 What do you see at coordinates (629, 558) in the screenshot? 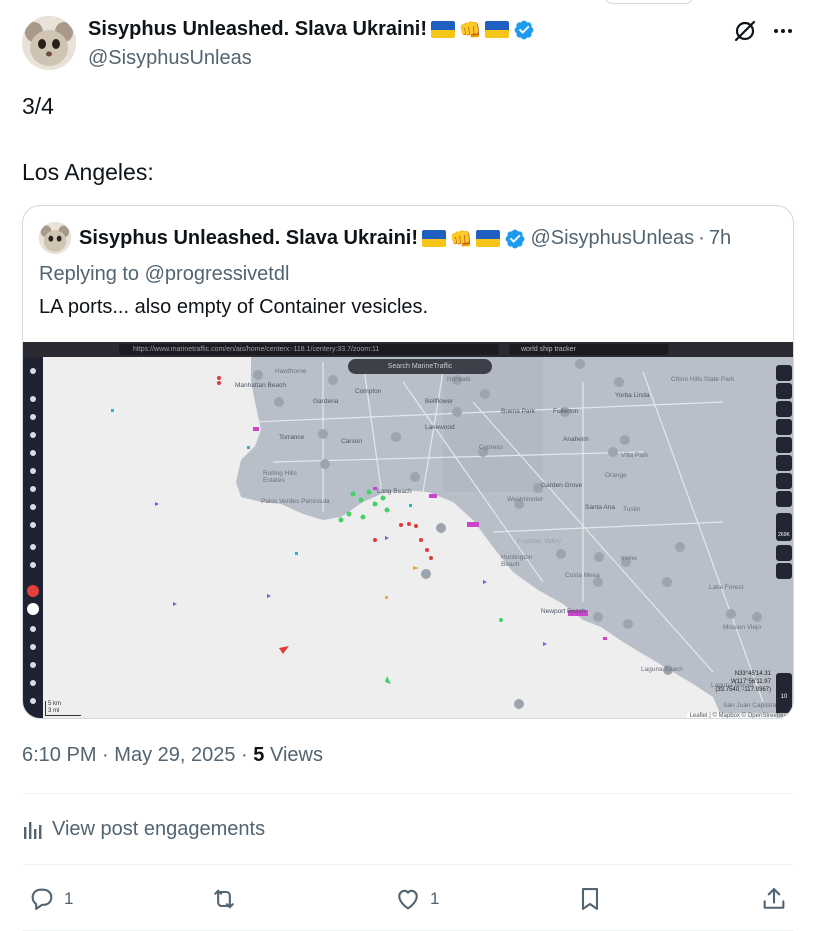
I see `place-label: Irvine` at bounding box center [629, 558].